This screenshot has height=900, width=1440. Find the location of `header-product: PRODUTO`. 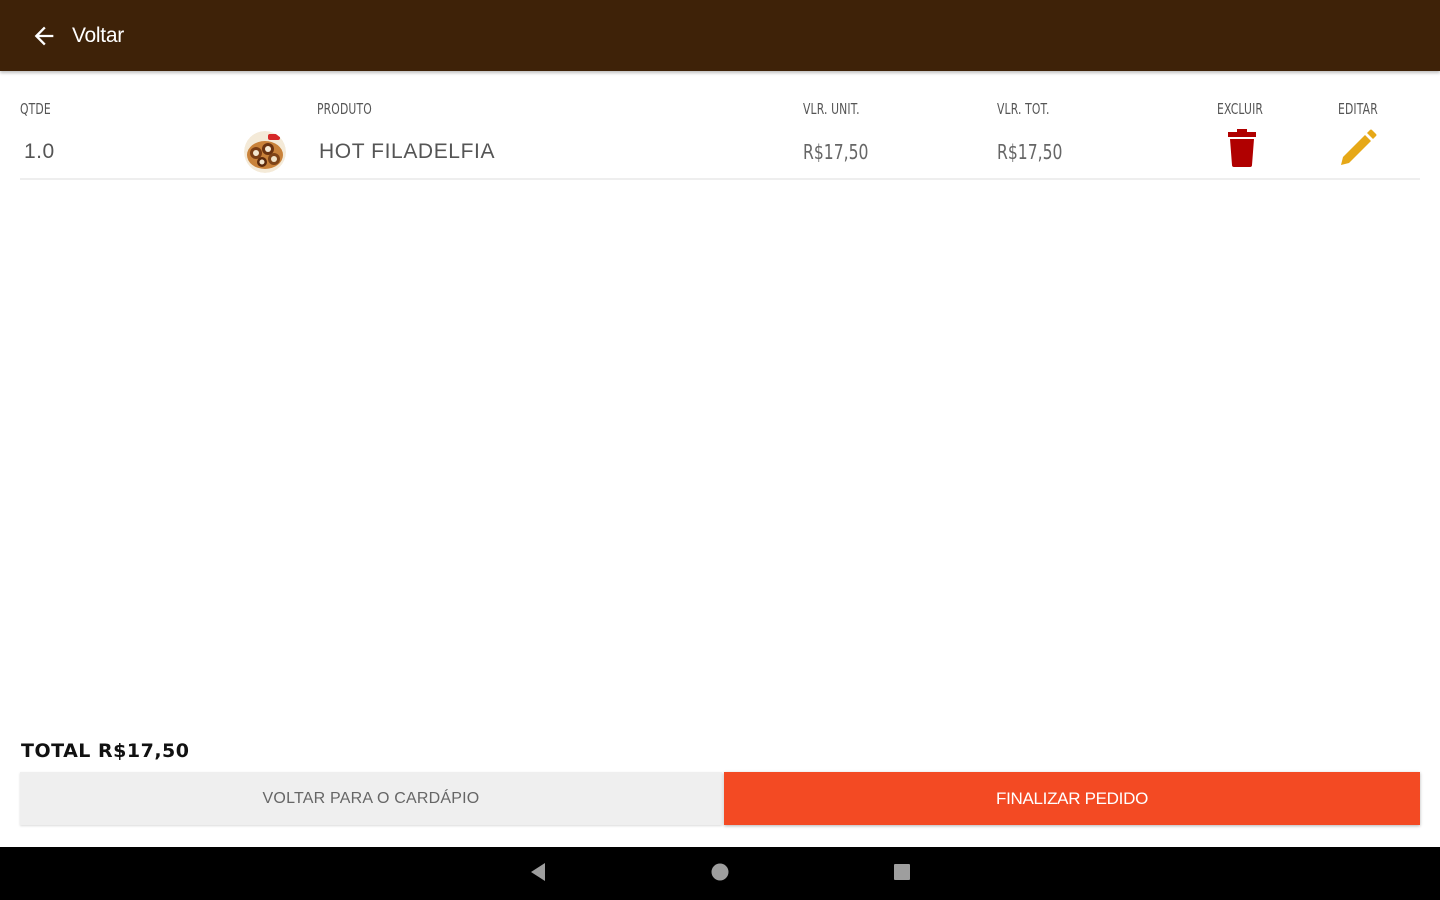

header-product: PRODUTO is located at coordinates (344, 109).